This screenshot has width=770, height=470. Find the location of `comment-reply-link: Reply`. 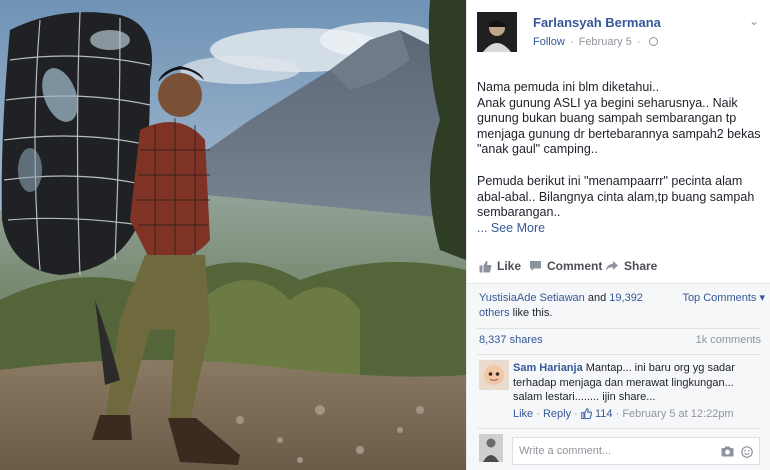

comment-reply-link: Reply is located at coordinates (557, 414).